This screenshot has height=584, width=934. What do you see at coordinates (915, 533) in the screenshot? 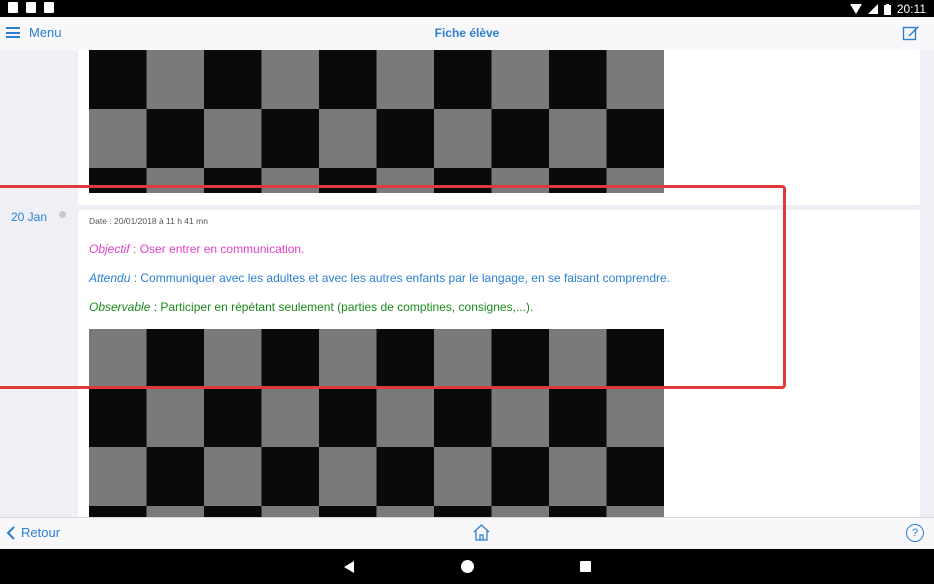
I see `help-button: ?` at bounding box center [915, 533].